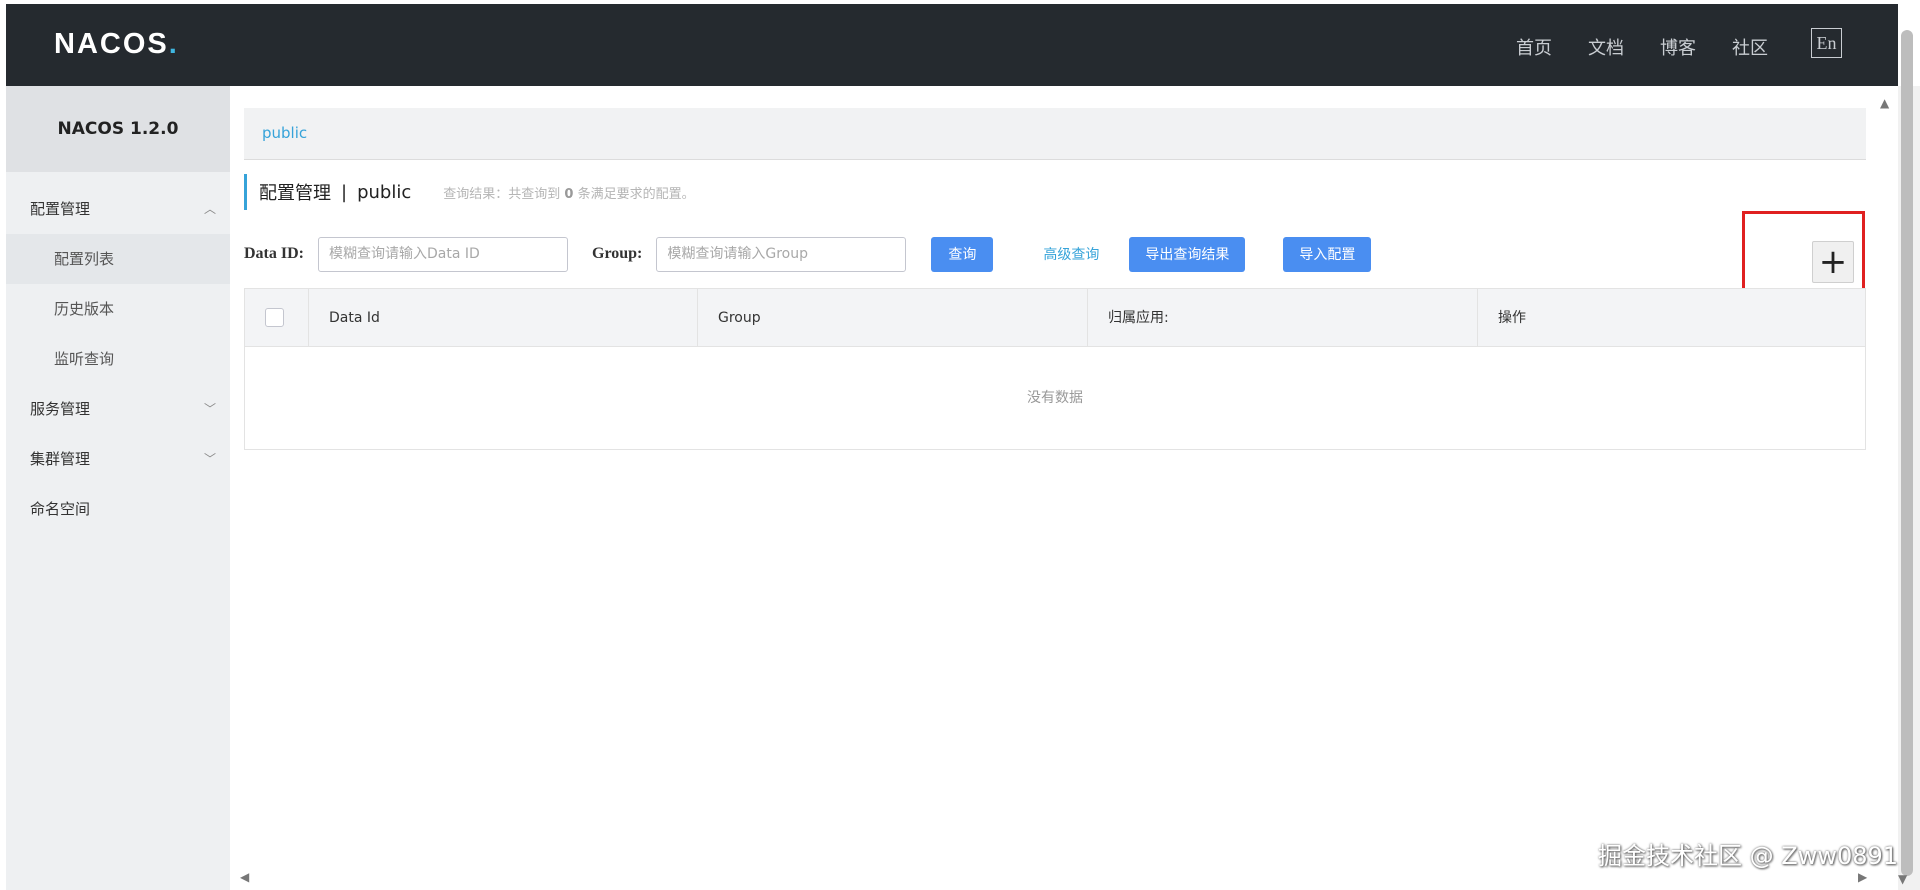  Describe the element at coordinates (781, 254) in the screenshot. I see `group-input` at that location.